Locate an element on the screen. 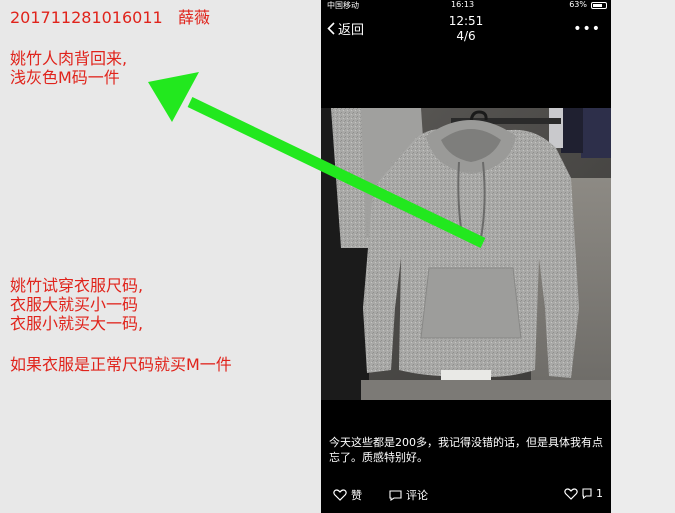 This screenshot has width=675, height=513. like-label: 赞 is located at coordinates (356, 495).